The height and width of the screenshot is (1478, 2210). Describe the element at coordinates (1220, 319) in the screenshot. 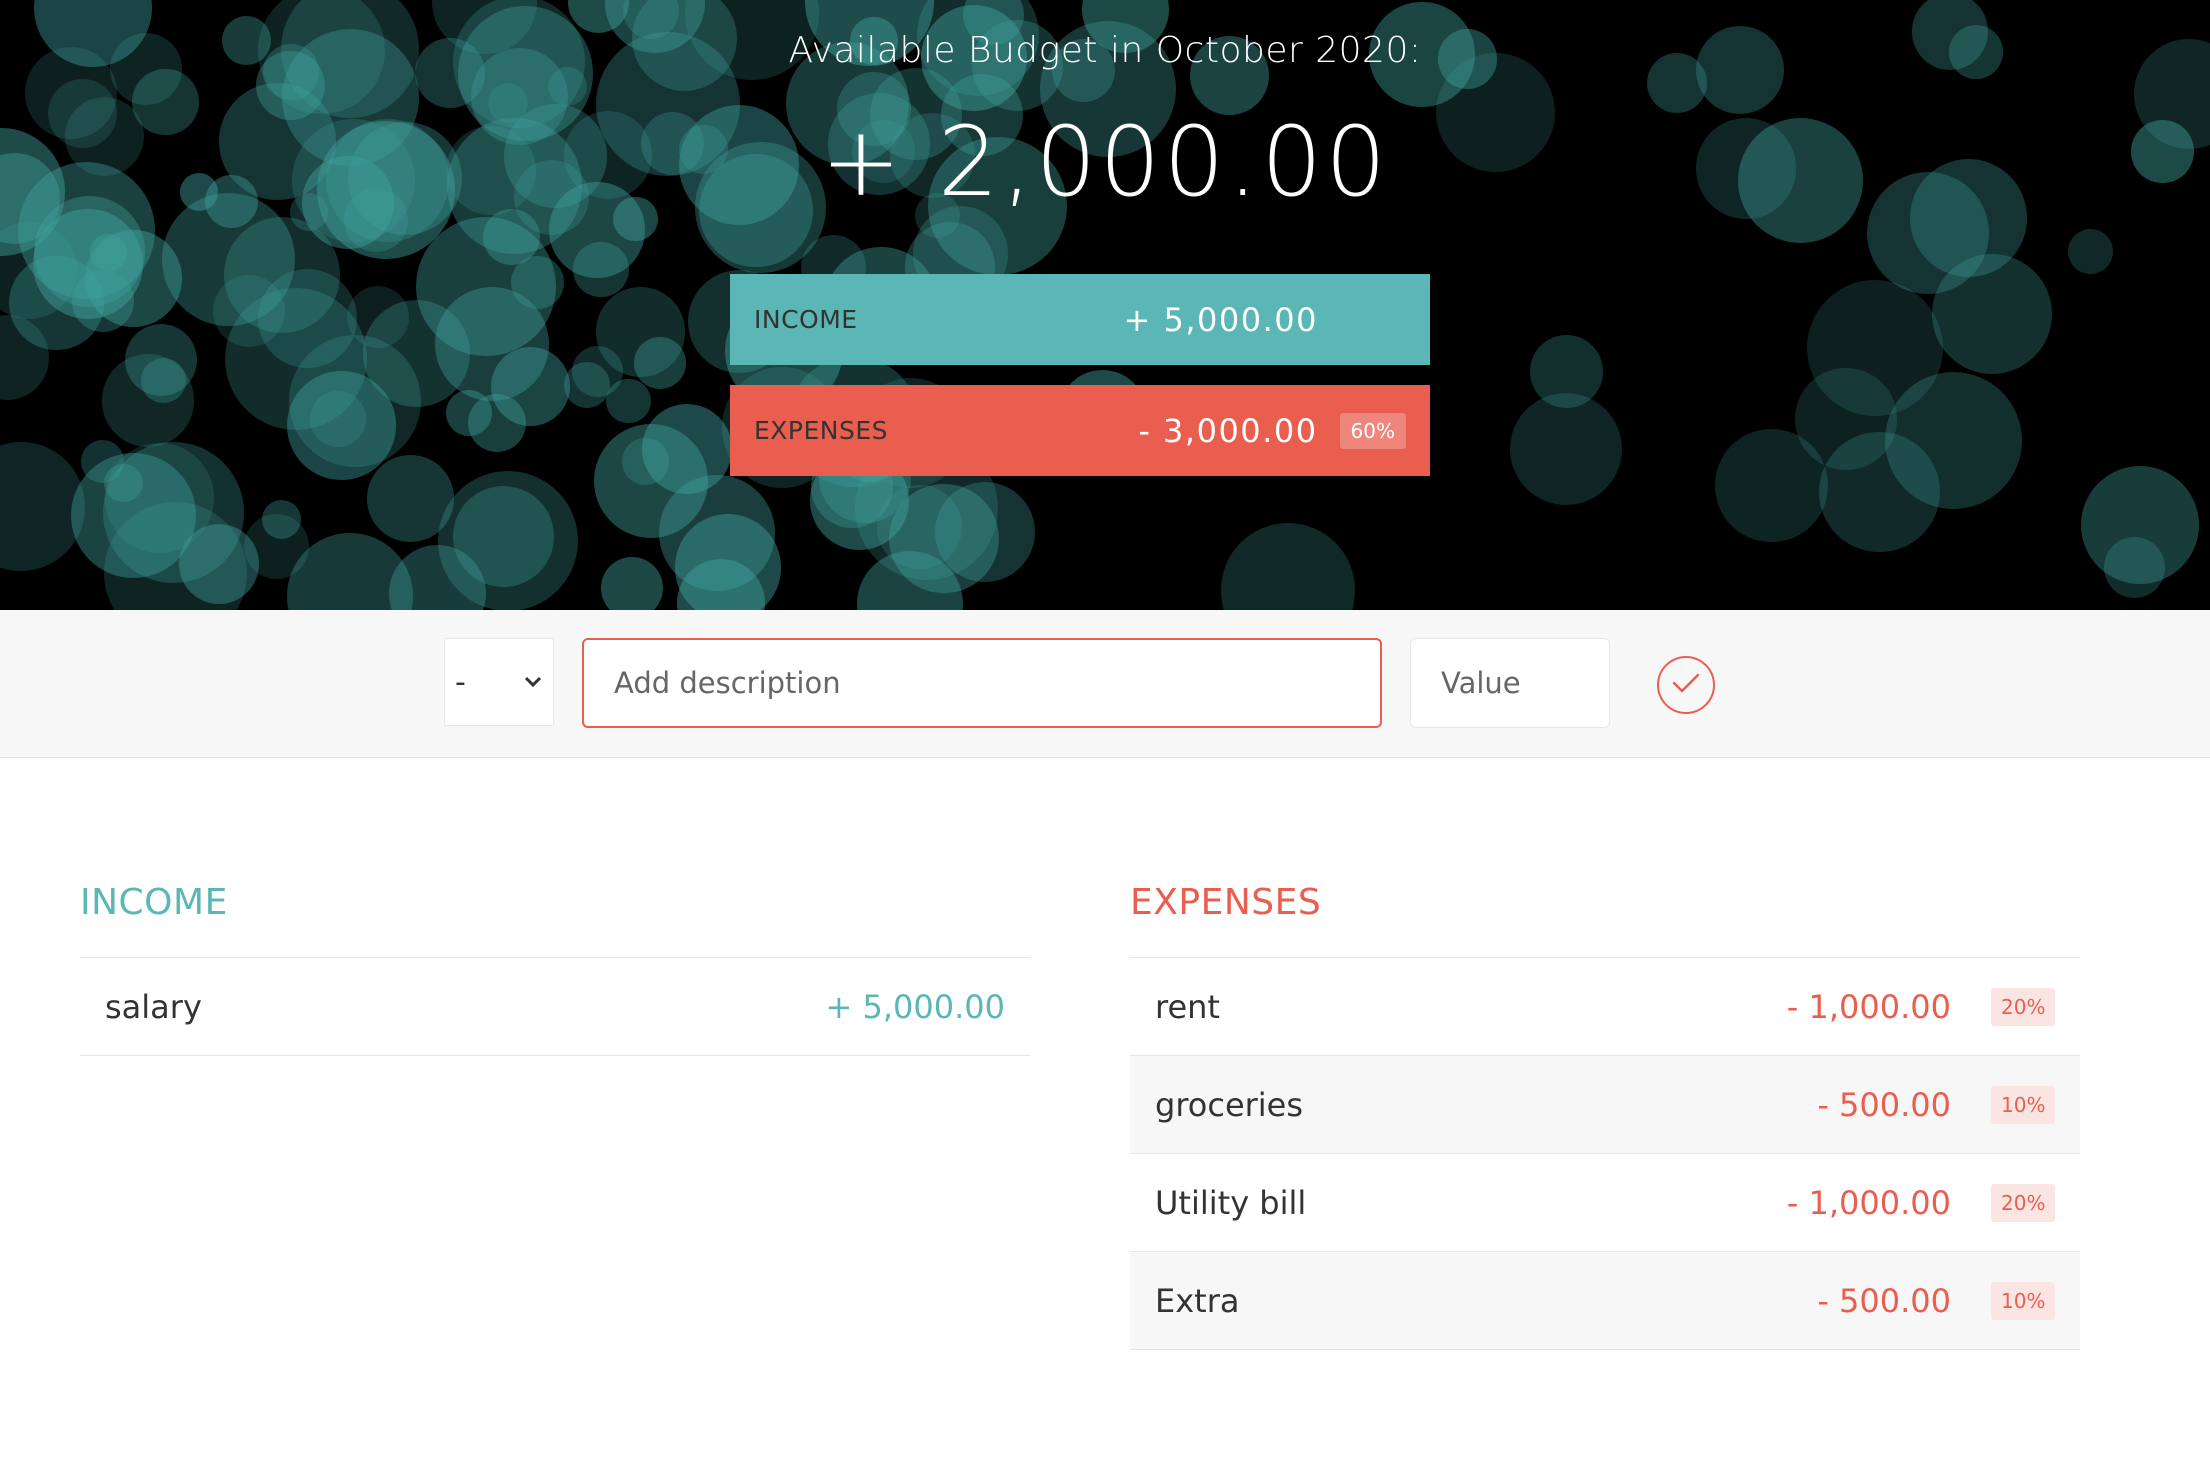

I see `income-summary-value: + 5,000.00` at that location.